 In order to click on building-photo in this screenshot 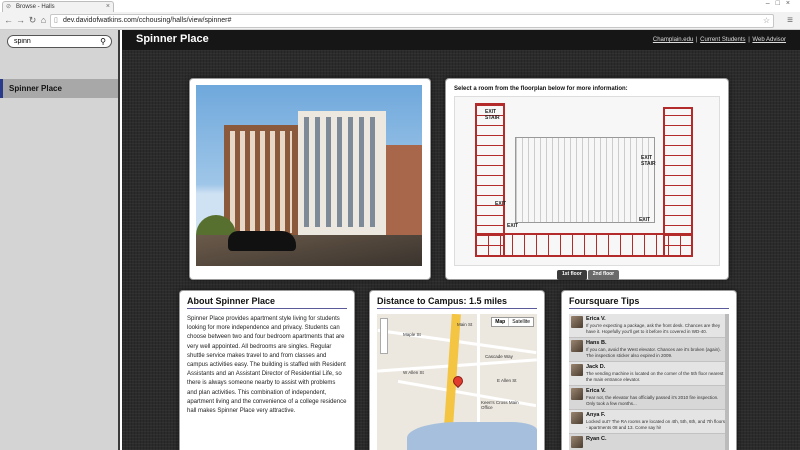, I will do `click(309, 175)`.